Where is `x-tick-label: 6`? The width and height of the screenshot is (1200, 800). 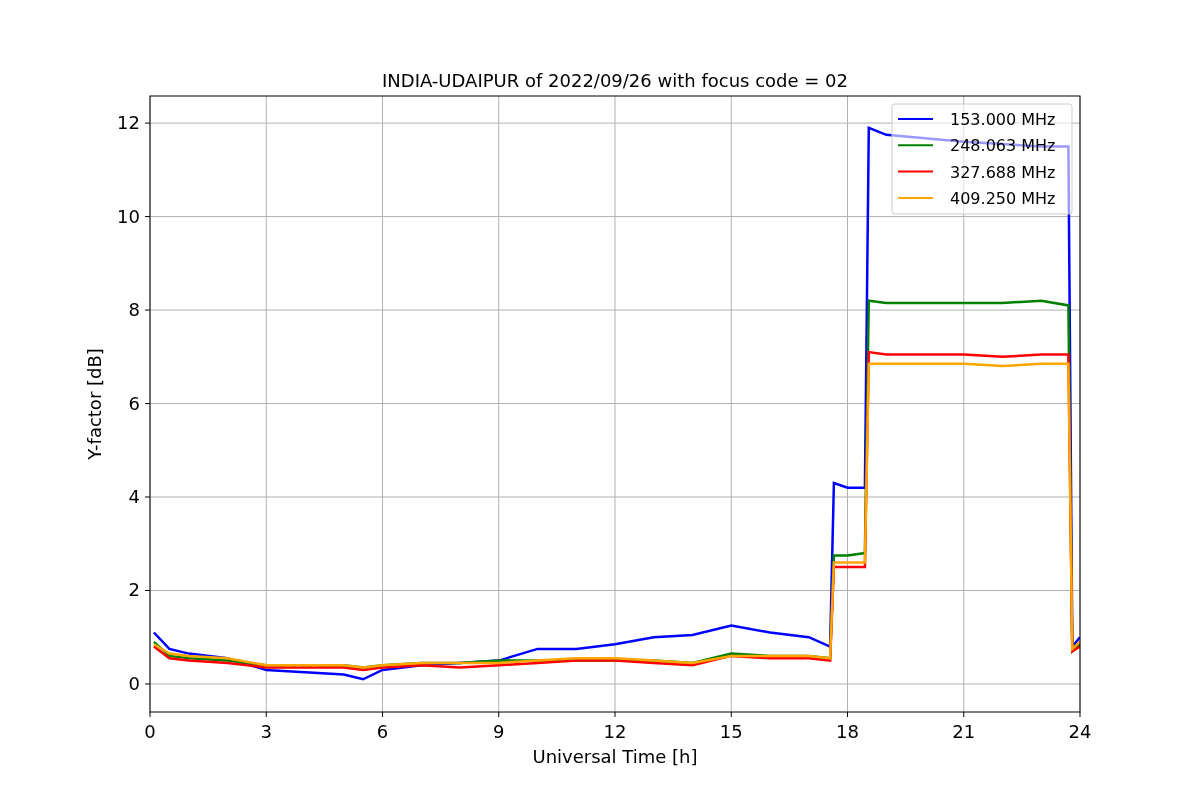 x-tick-label: 6 is located at coordinates (382, 731).